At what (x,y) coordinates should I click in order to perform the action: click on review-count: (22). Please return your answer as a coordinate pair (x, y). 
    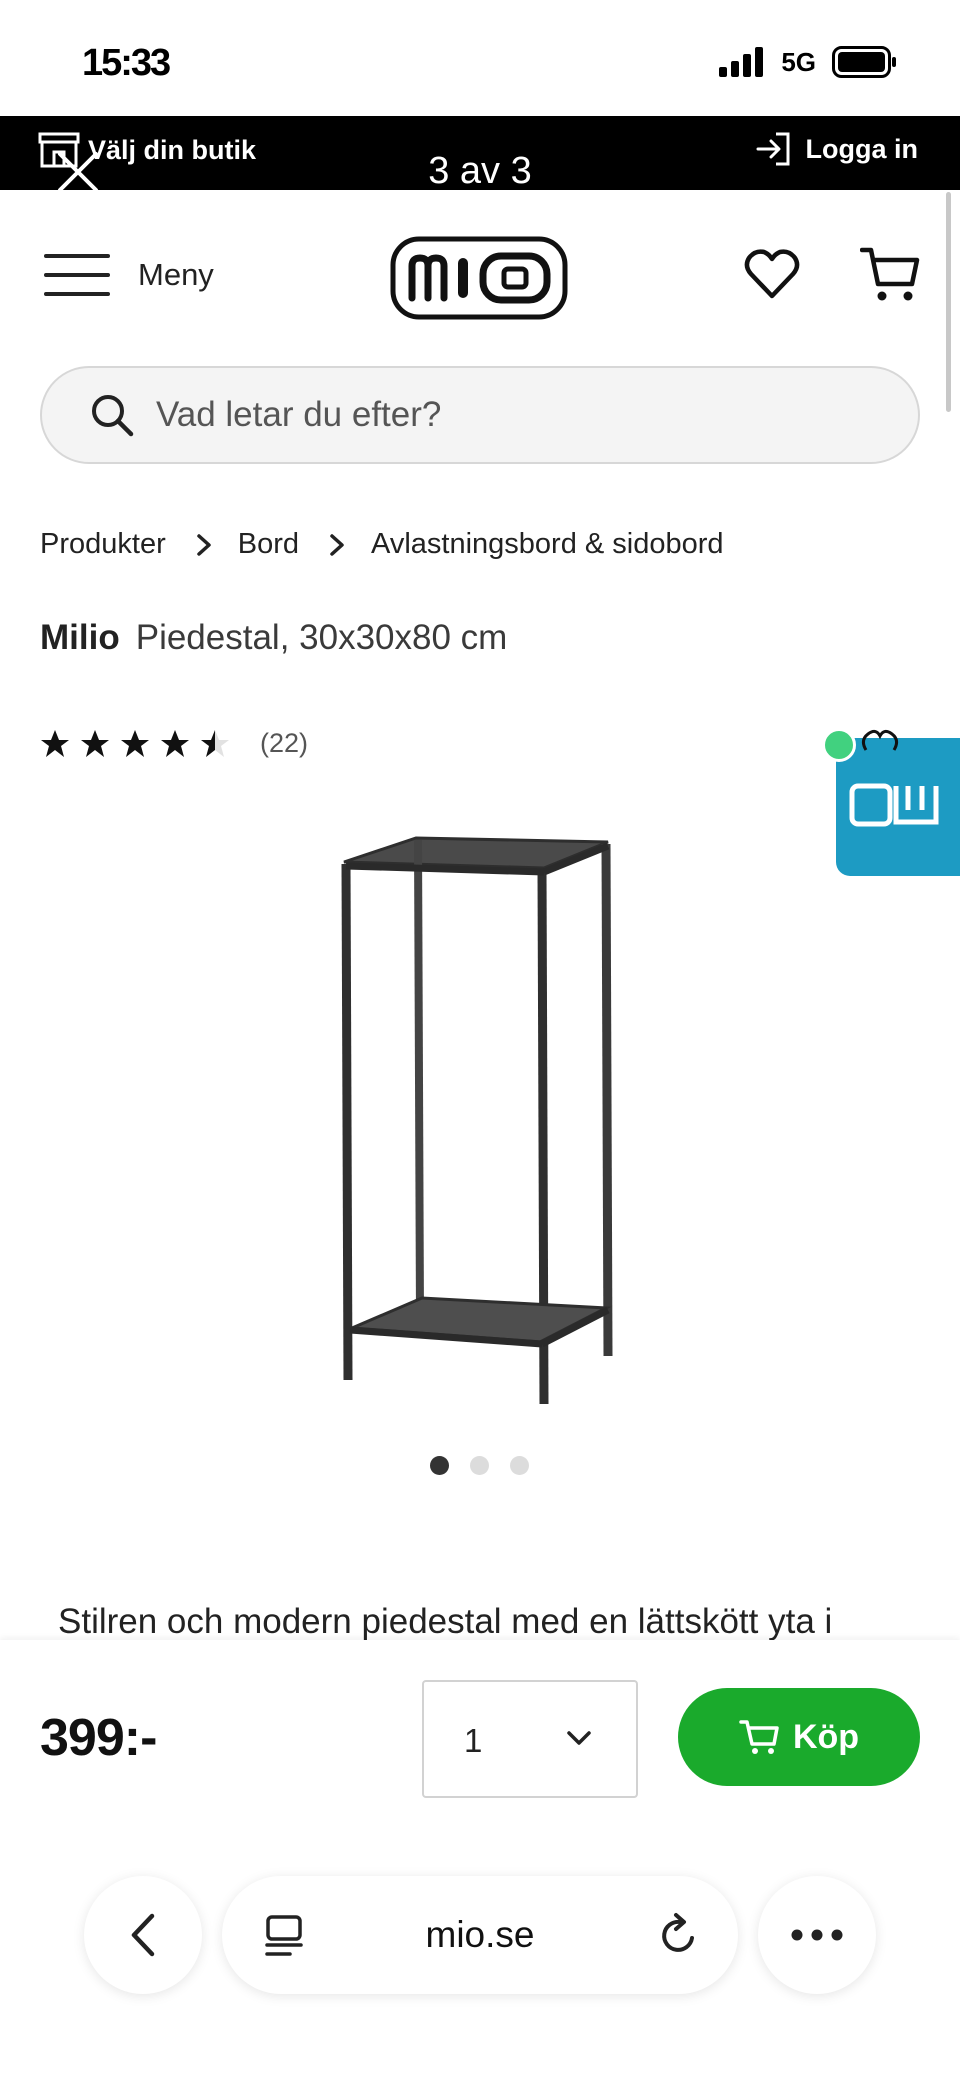
    Looking at the image, I should click on (284, 743).